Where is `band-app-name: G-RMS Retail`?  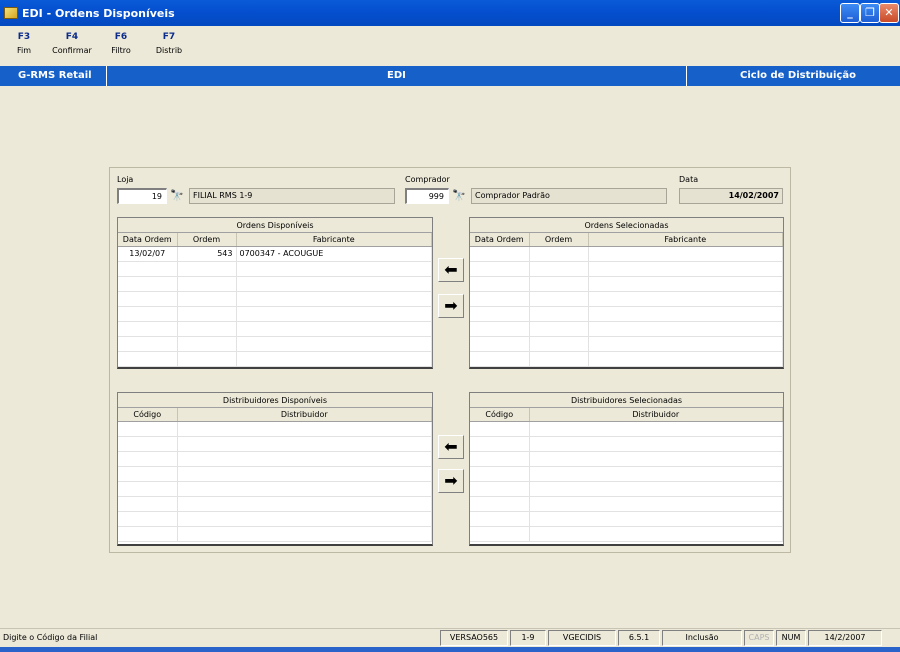 band-app-name: G-RMS Retail is located at coordinates (55, 75).